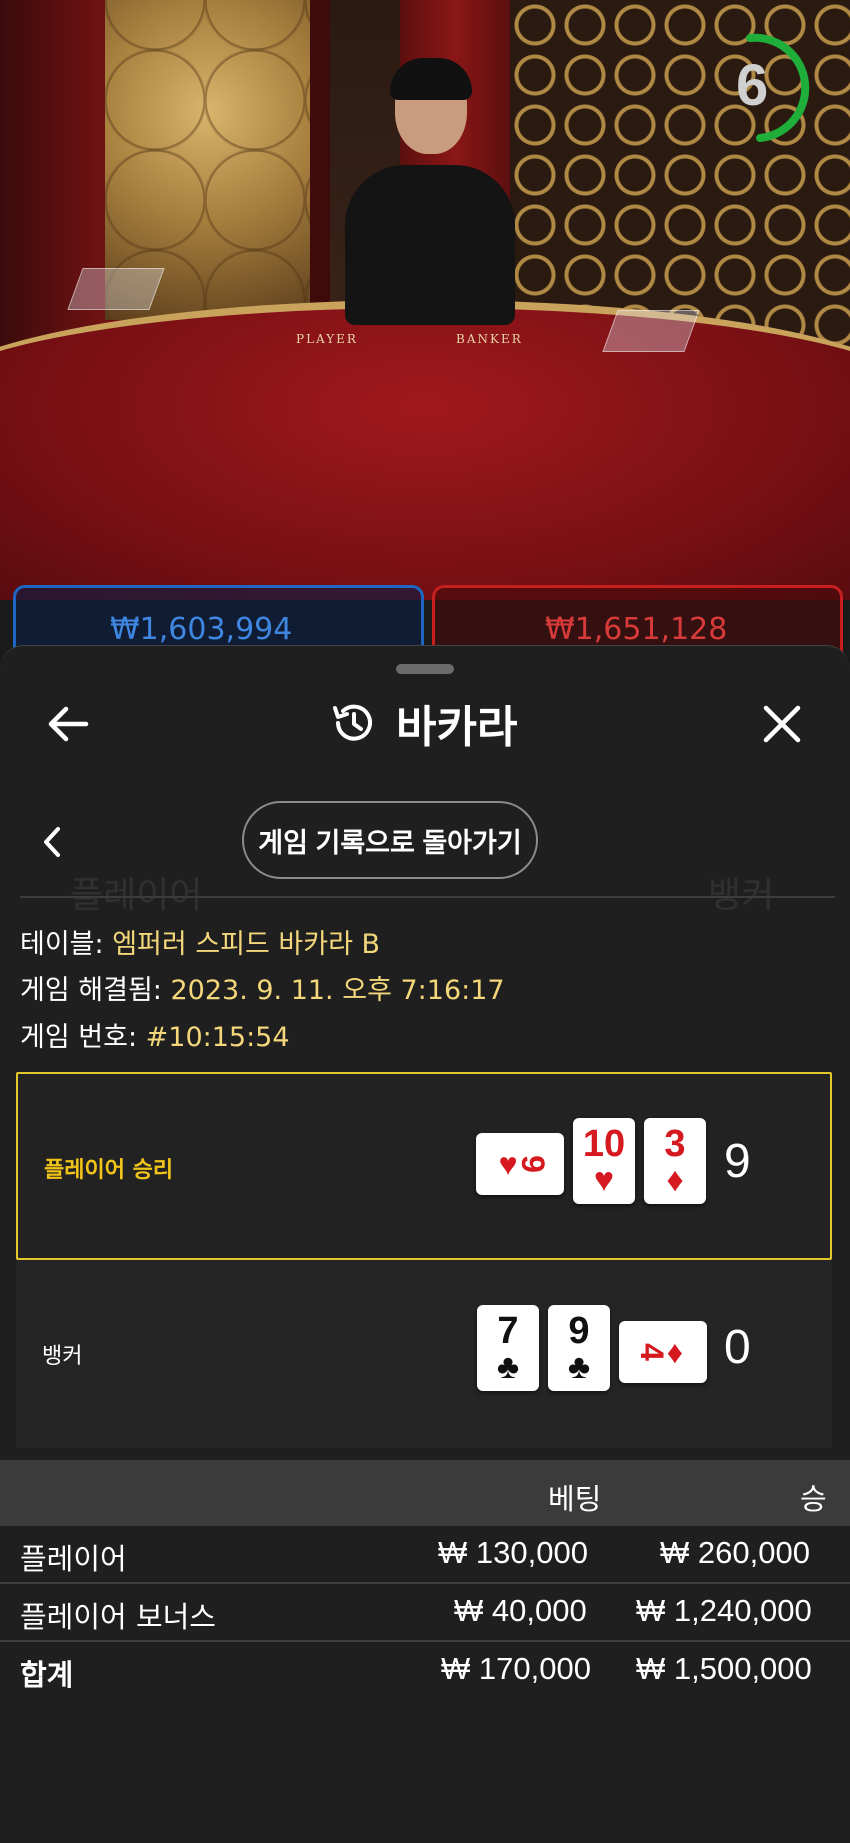 This screenshot has width=850, height=1843. What do you see at coordinates (724, 1668) in the screenshot?
I see `total-win: ₩ 1,500,000` at bounding box center [724, 1668].